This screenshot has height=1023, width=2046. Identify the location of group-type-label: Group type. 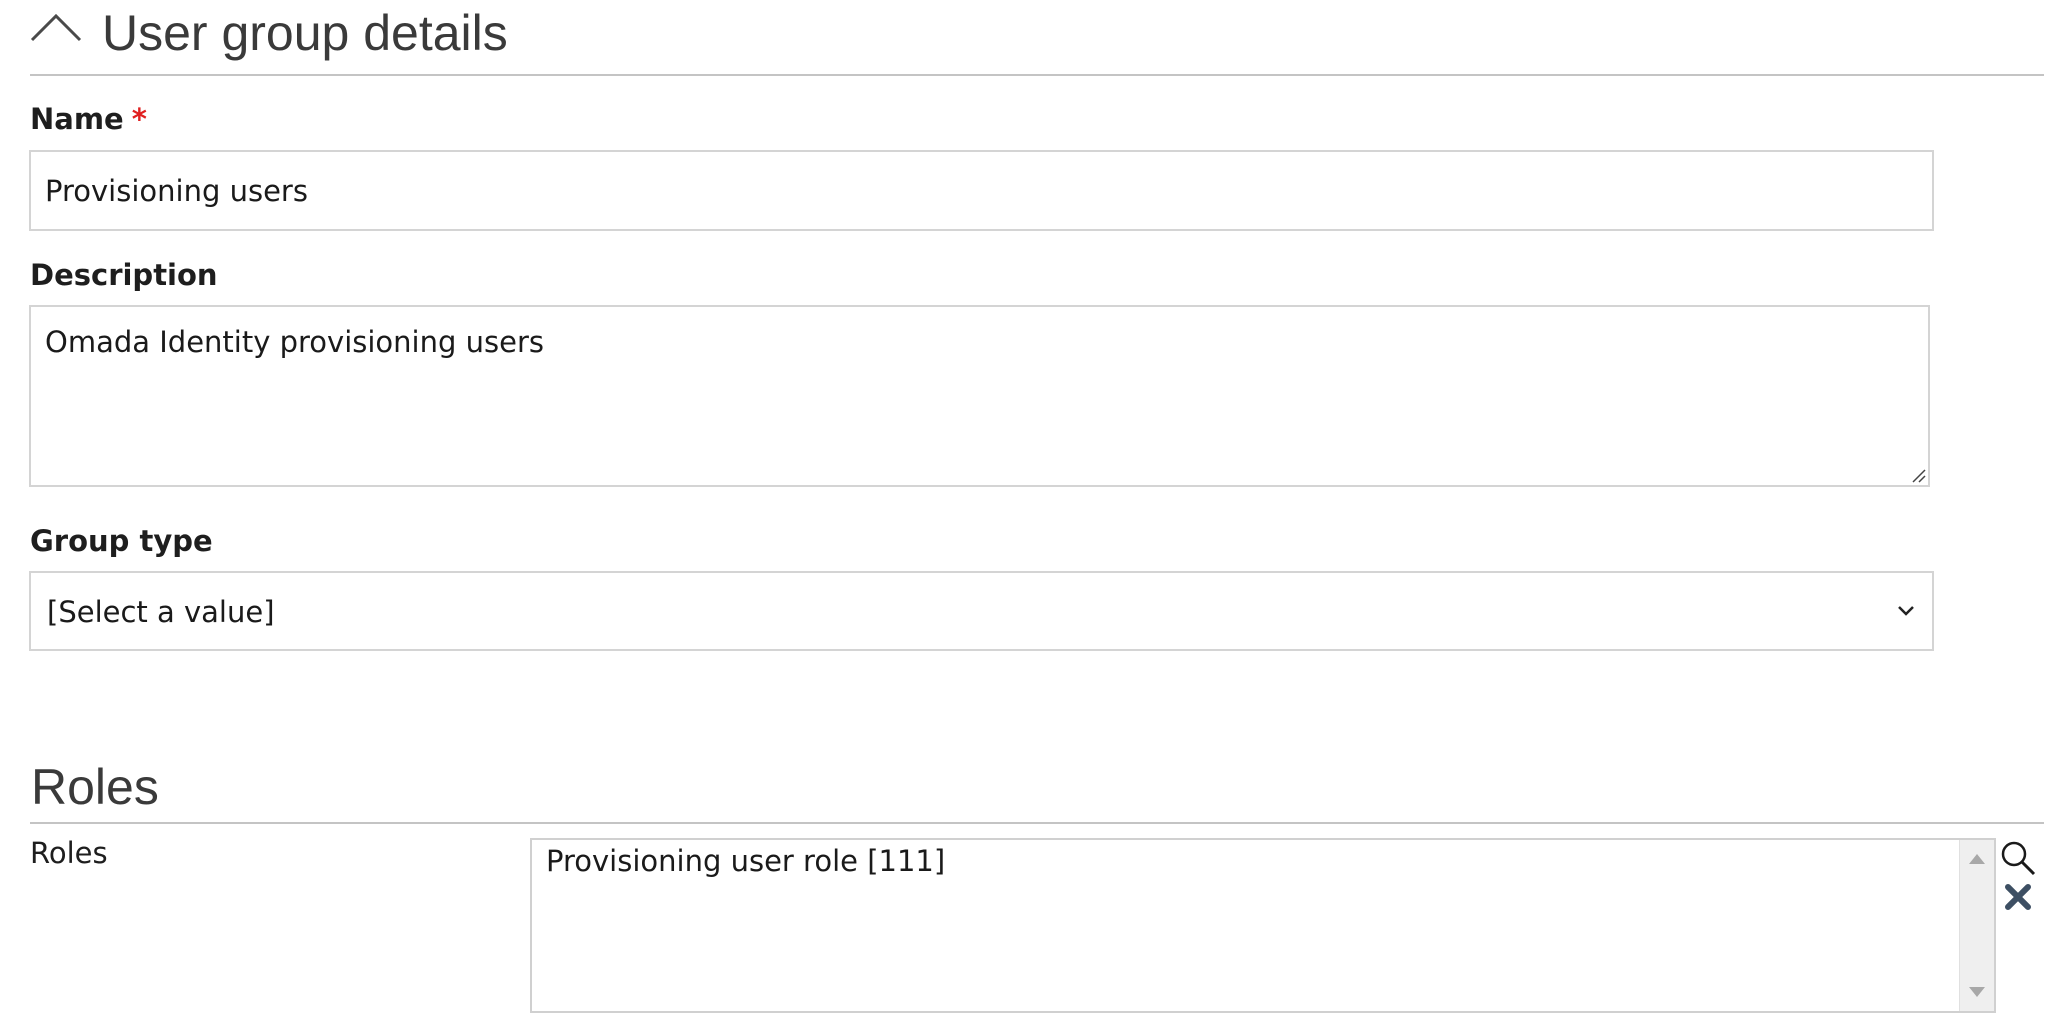
(121, 541).